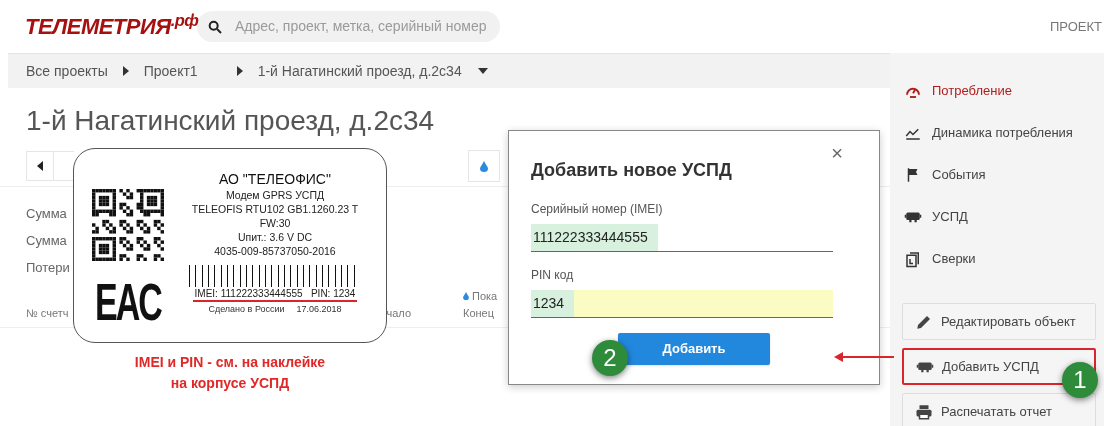 Image resolution: width=1104 pixels, height=426 pixels. Describe the element at coordinates (48, 268) in the screenshot. I see `summary-label: Потери` at that location.